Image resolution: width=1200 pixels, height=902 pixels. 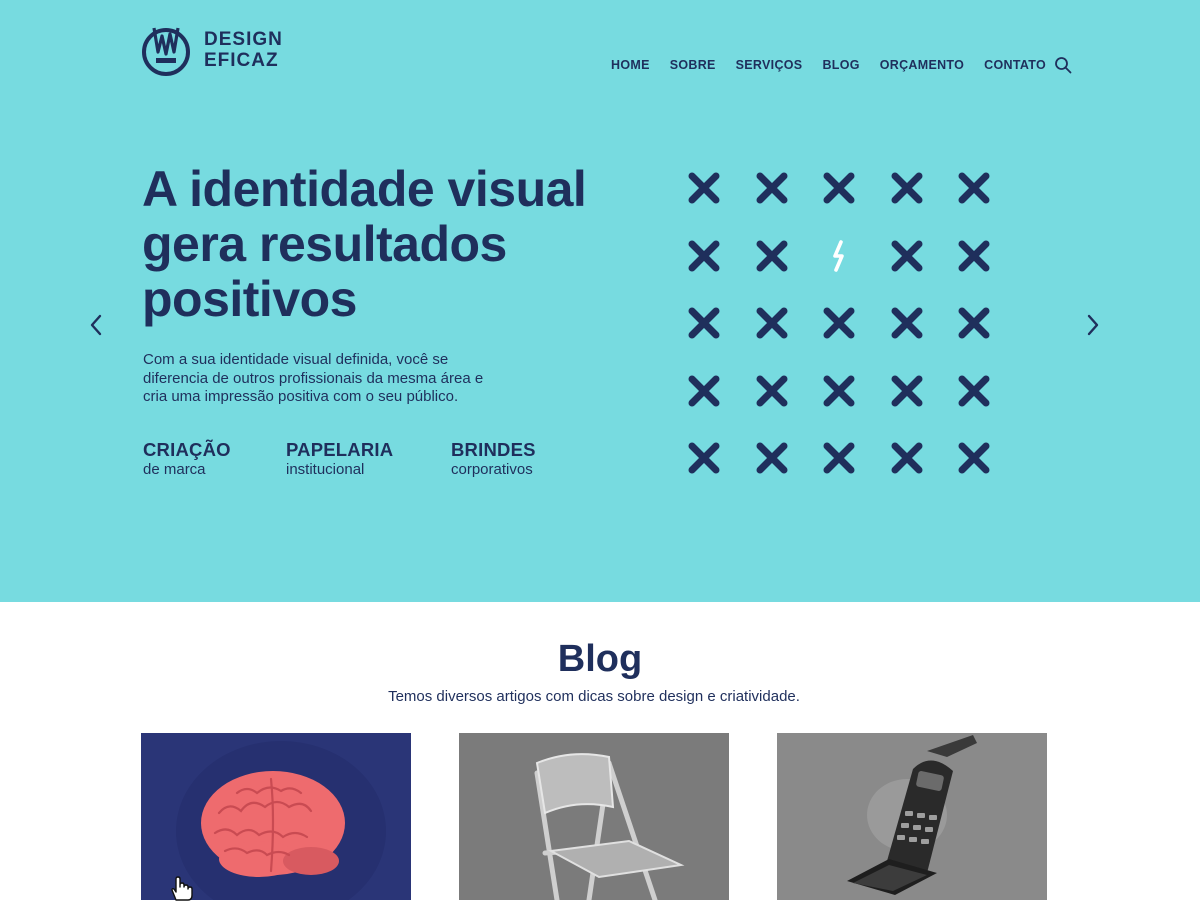 I want to click on brand-line-2: EFICAZ, so click(x=241, y=60).